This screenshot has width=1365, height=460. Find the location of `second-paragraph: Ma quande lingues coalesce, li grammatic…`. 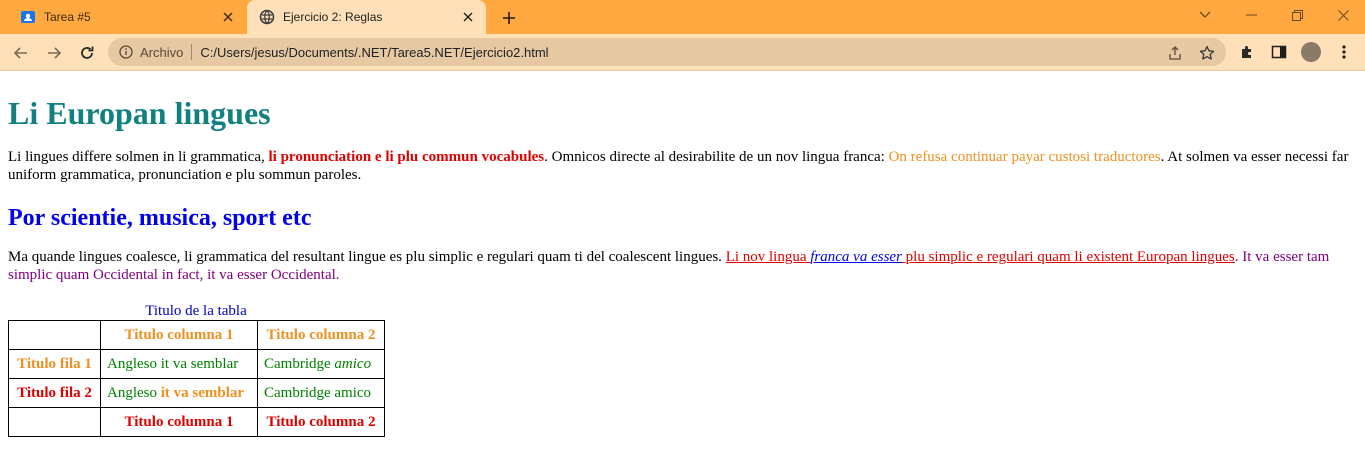

second-paragraph: Ma quande lingues coalesce, li grammatic… is located at coordinates (683, 266).